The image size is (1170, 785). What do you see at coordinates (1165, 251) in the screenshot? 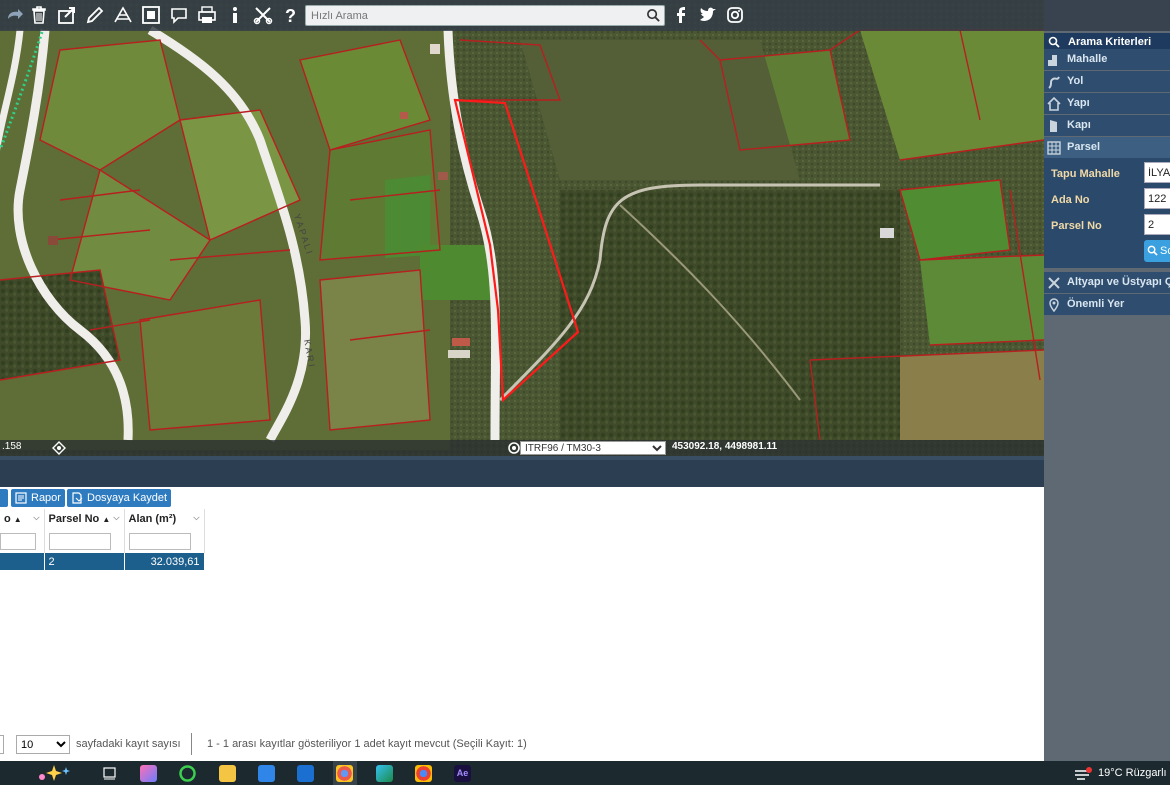
I see `query-button-label: Sc` at bounding box center [1165, 251].